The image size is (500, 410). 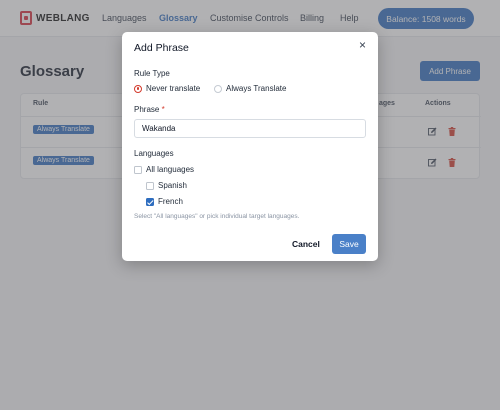 I want to click on radio-never-translate: Never translate, so click(x=167, y=88).